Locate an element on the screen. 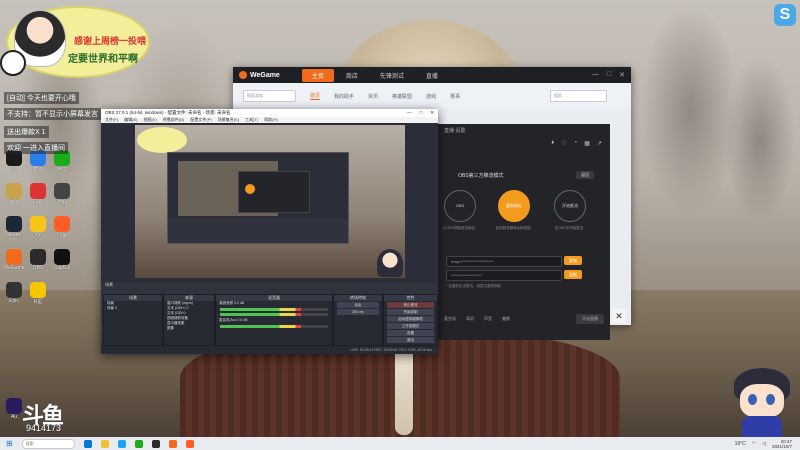 The image size is (800, 450). gift-icon: ♦ is located at coordinates (552, 143).